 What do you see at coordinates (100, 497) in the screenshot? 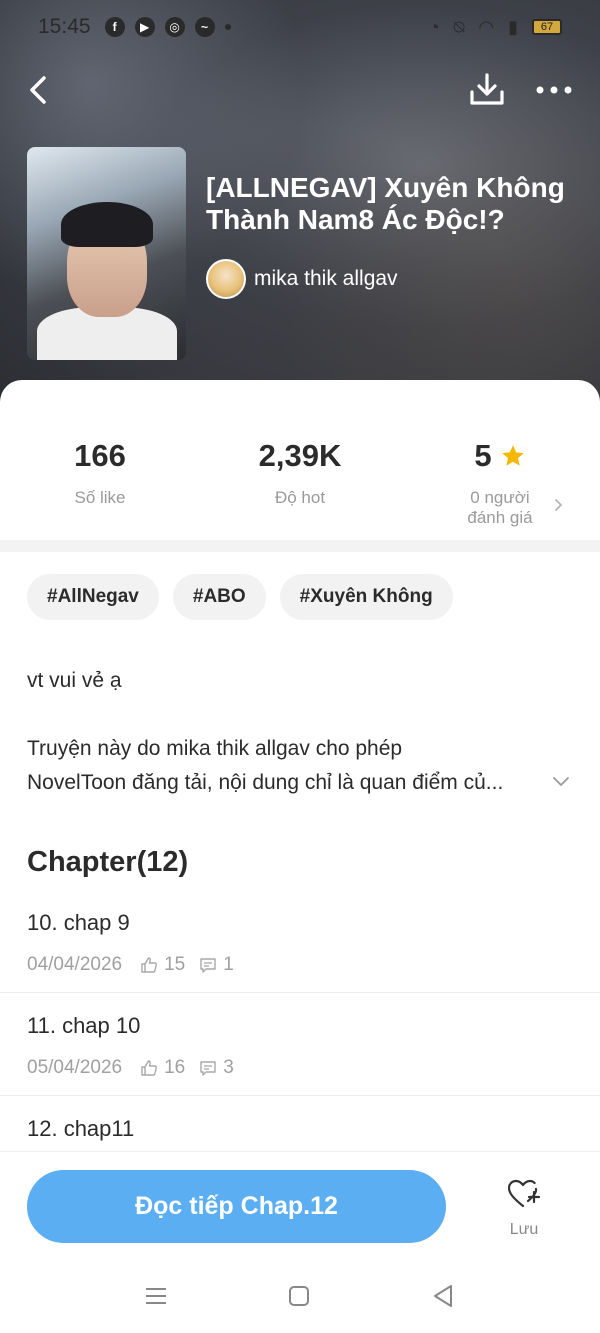
I see `stat-likes-label: Số like` at bounding box center [100, 497].